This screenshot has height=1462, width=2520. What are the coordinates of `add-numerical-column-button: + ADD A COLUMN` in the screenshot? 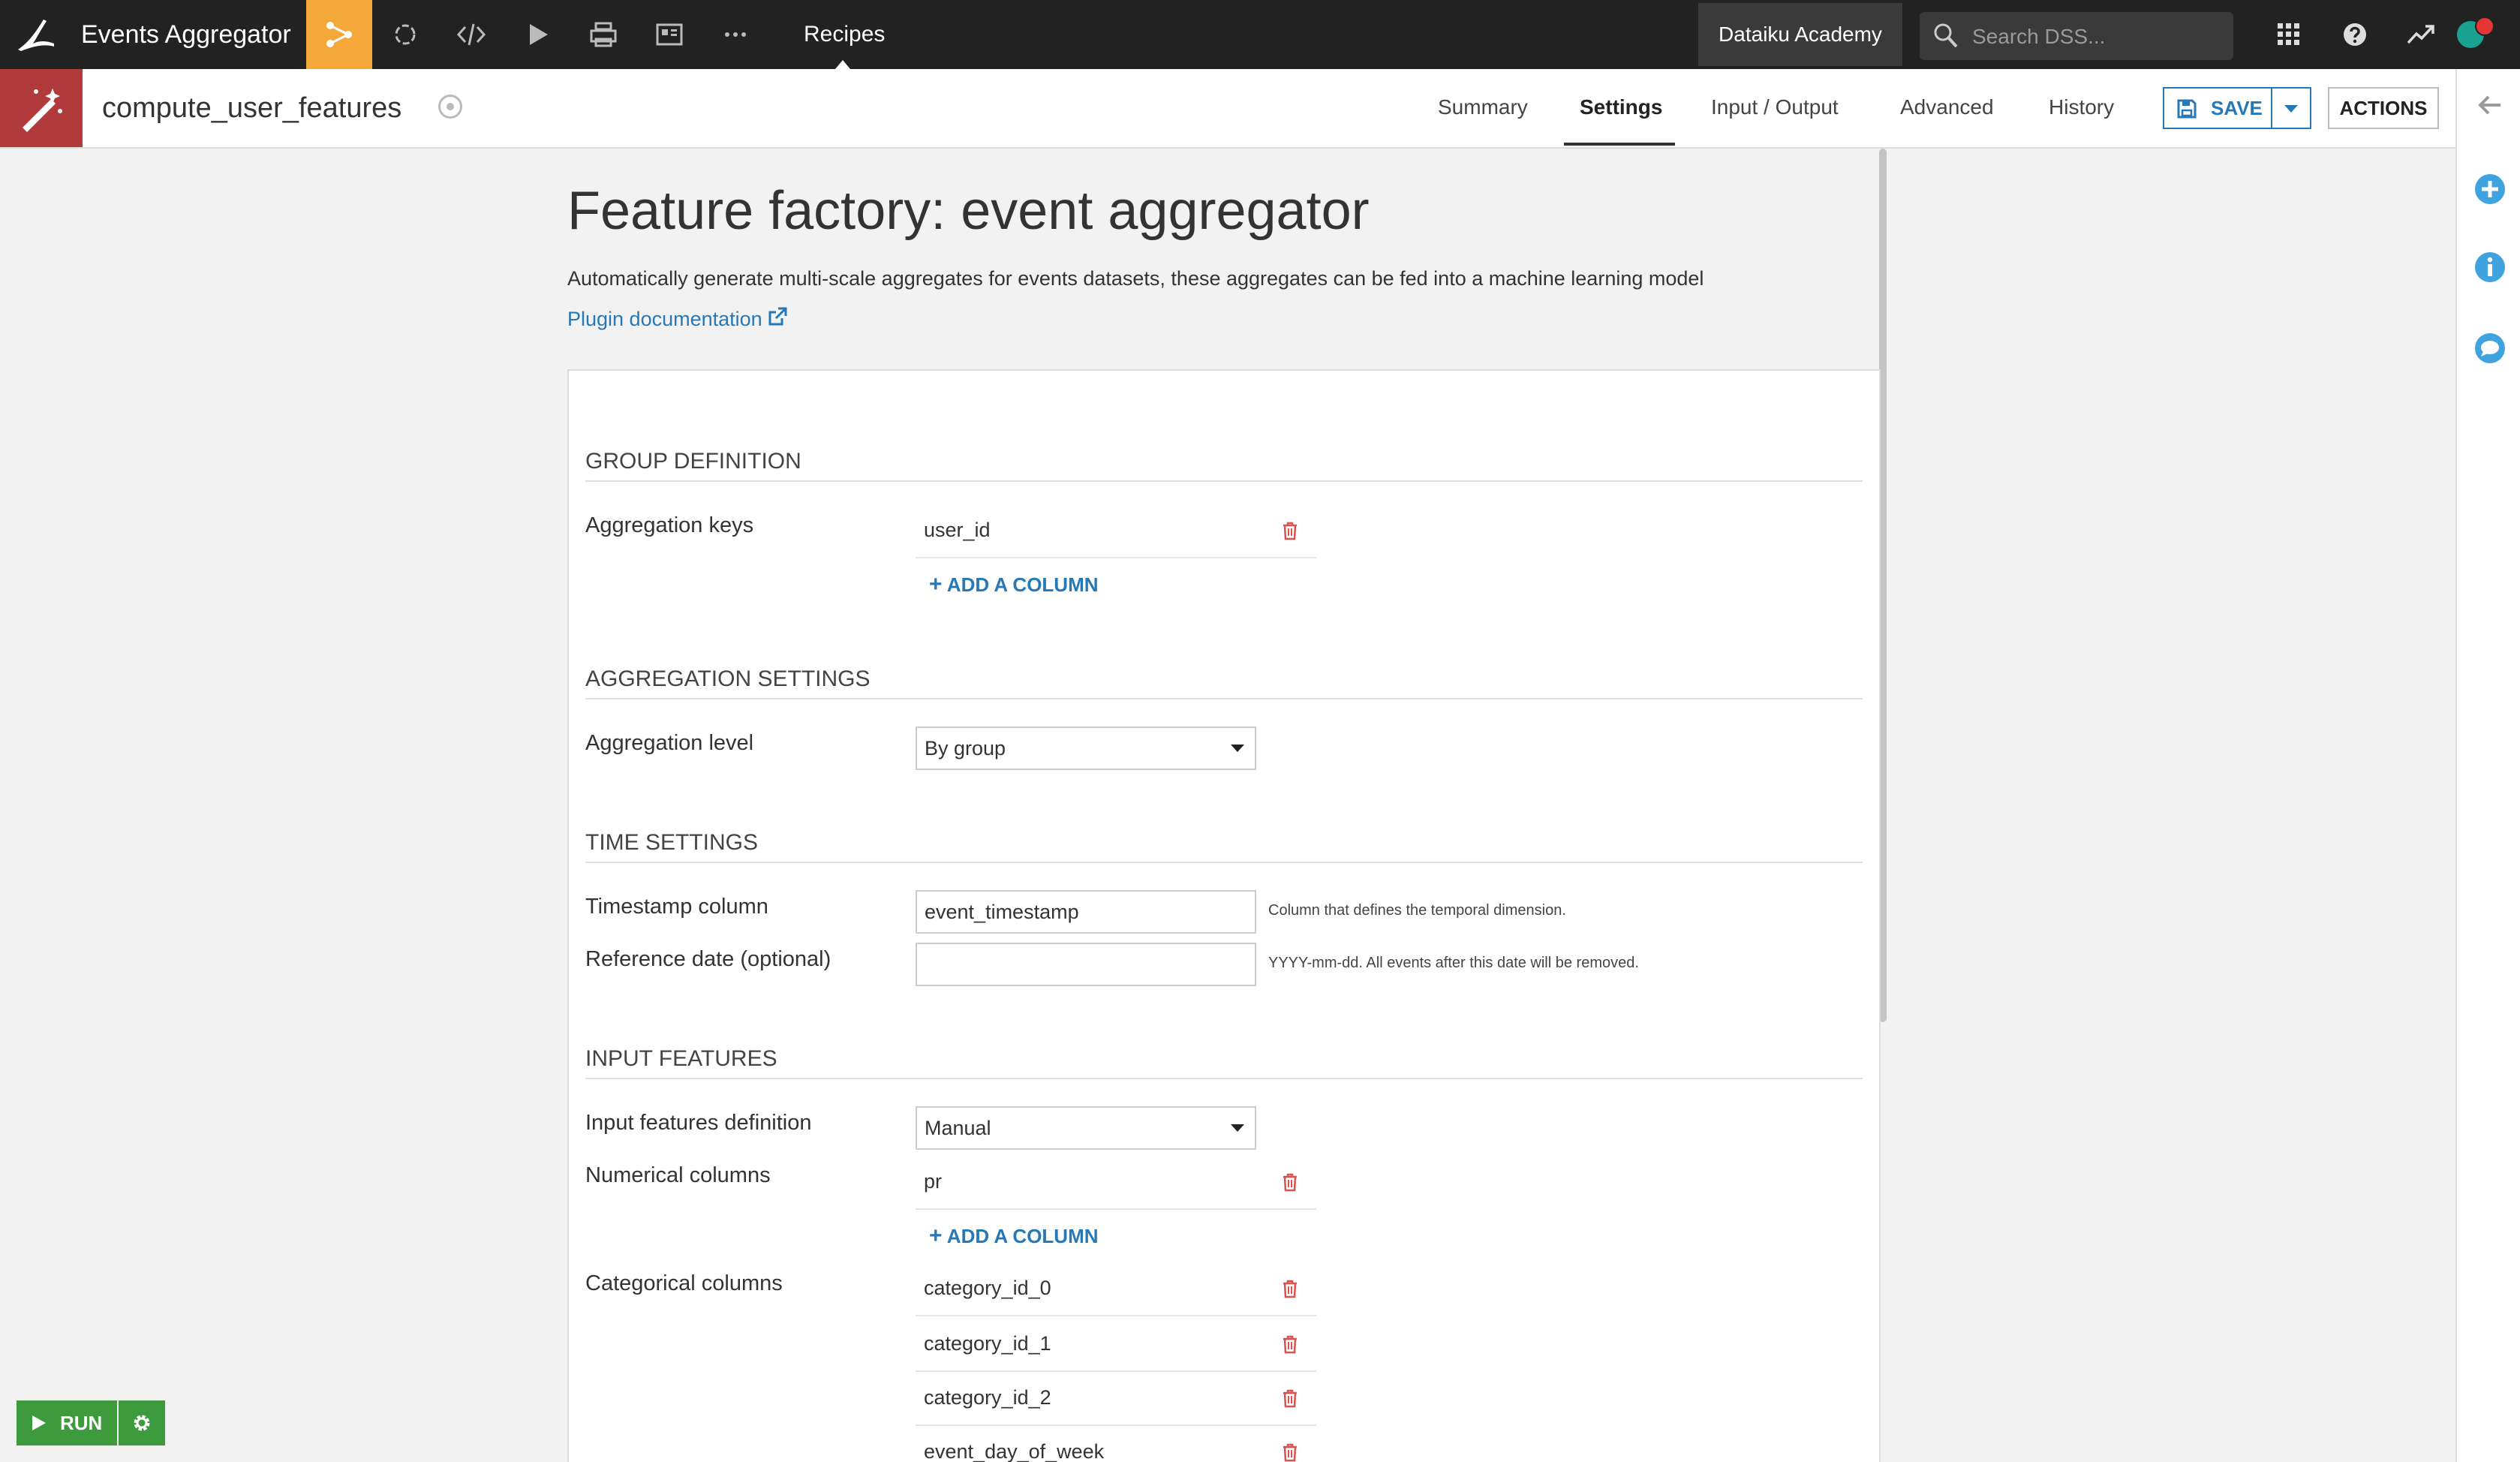 It's located at (1014, 1236).